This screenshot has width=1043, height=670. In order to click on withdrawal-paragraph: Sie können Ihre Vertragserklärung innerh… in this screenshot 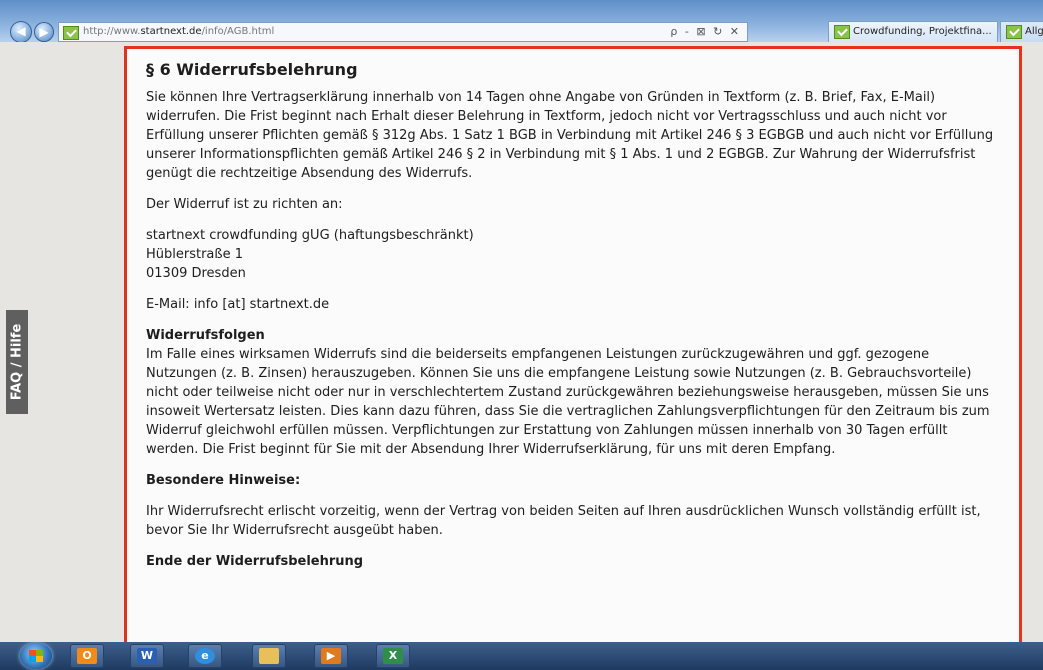, I will do `click(570, 135)`.